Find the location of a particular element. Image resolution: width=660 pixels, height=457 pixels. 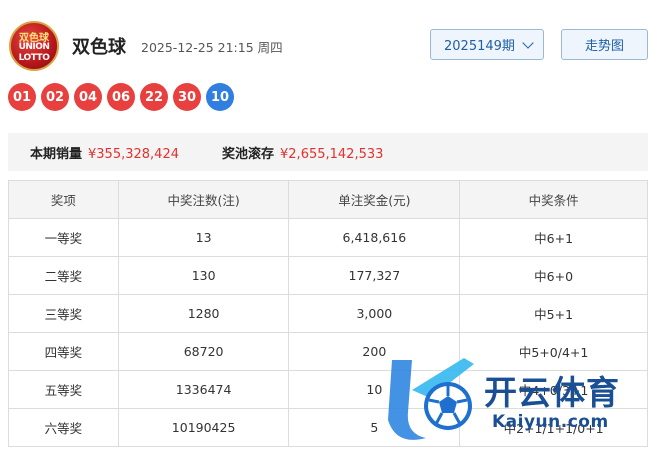

sales-summary: 本期销量 ¥355,328,424 奖池滚存 ¥2,655,142,533 is located at coordinates (328, 152).